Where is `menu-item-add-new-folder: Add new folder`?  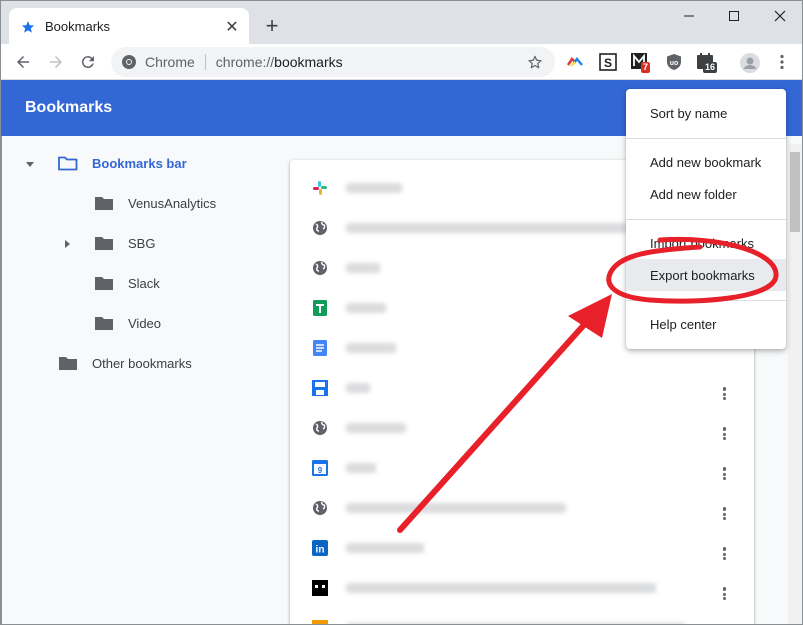
menu-item-add-new-folder: Add new folder is located at coordinates (706, 194).